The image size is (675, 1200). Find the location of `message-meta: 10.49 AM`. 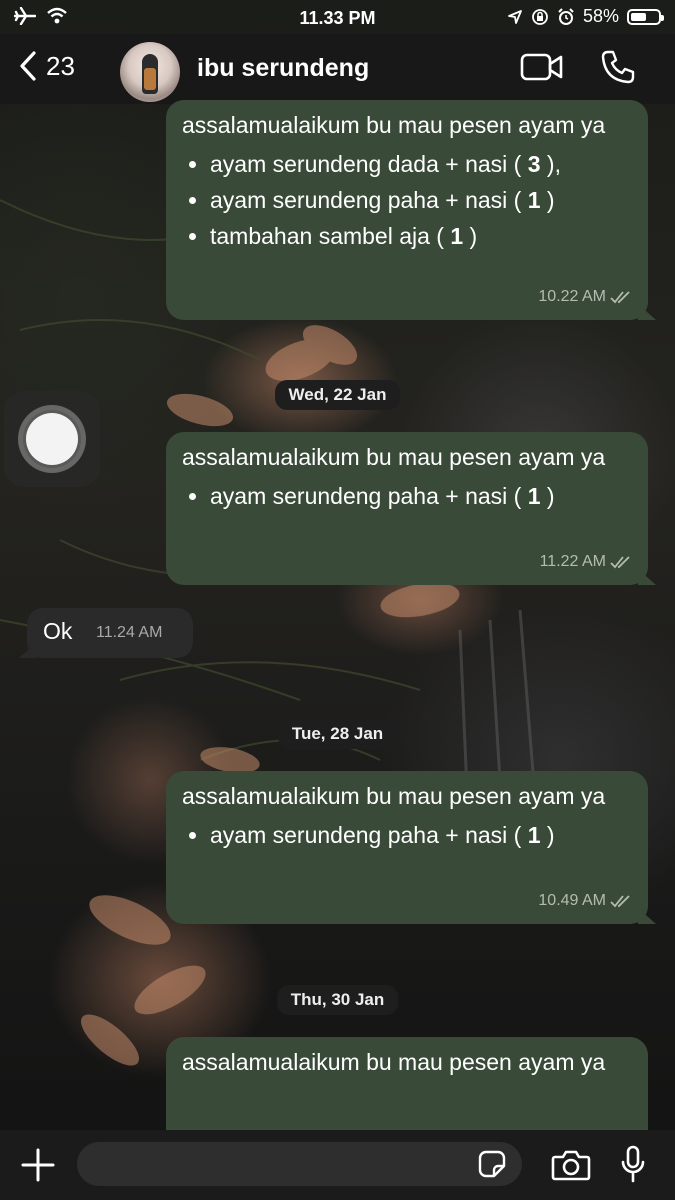

message-meta: 10.49 AM is located at coordinates (585, 901).